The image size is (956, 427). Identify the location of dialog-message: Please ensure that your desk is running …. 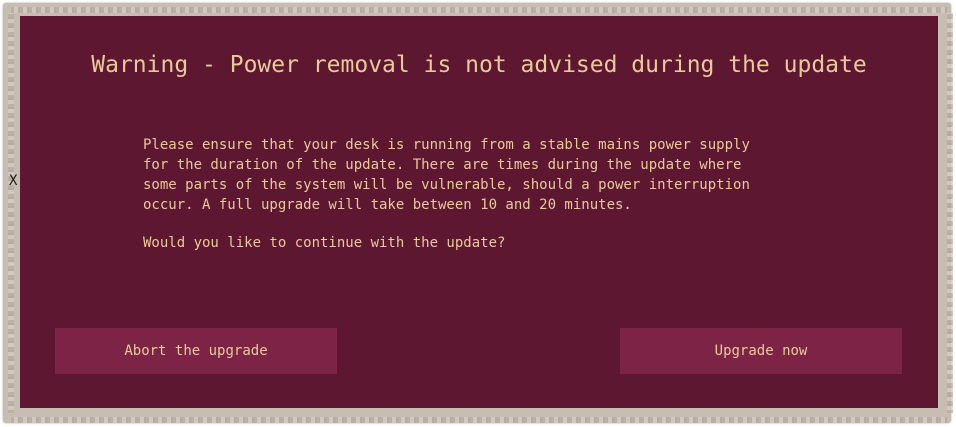
(446, 175).